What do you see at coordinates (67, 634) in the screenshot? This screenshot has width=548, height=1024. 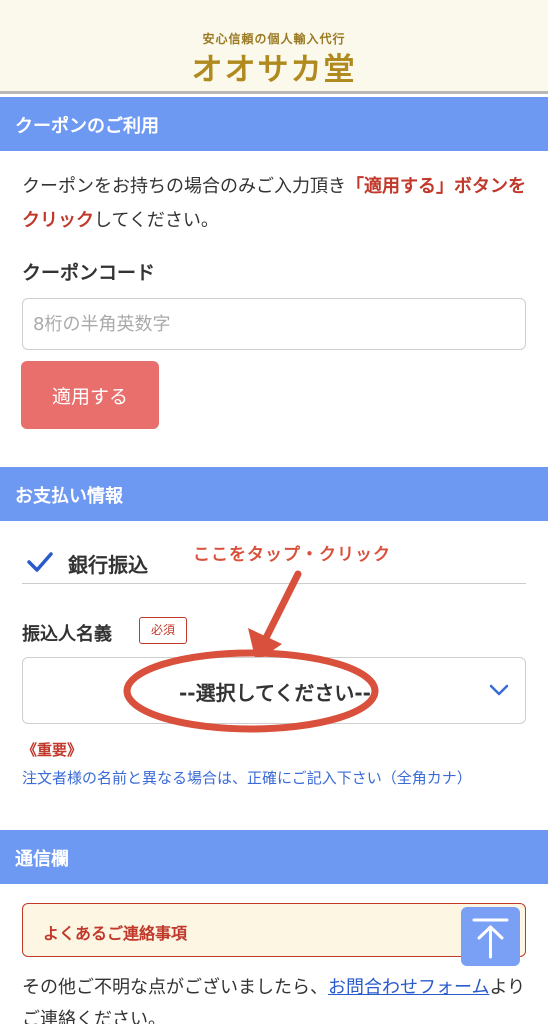 I see `payer-name-label: 振込人名義` at bounding box center [67, 634].